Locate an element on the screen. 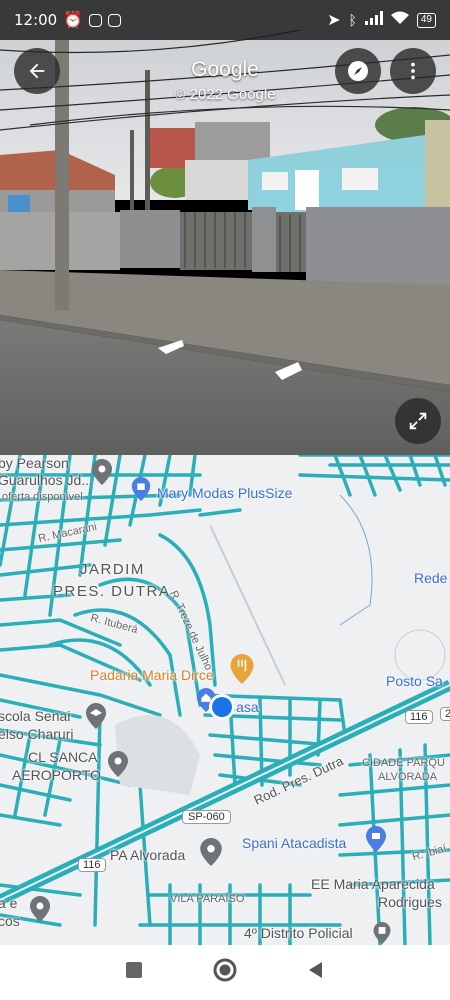 The height and width of the screenshot is (1000, 450). signal-icon is located at coordinates (373, 20).